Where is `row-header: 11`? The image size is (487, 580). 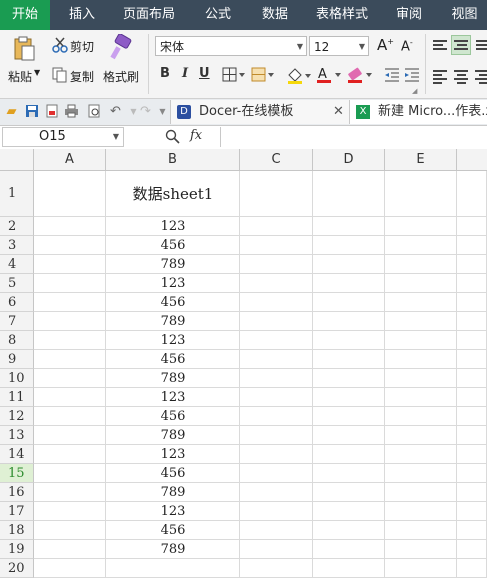 row-header: 11 is located at coordinates (17, 397).